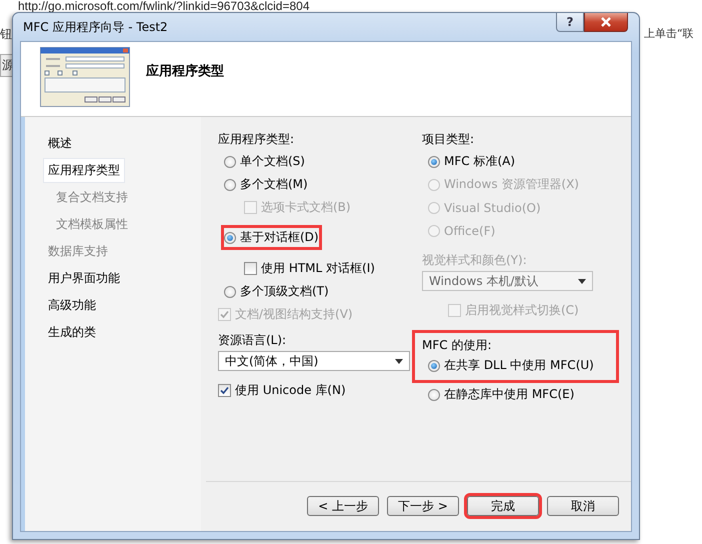  I want to click on group-label: MFC 的使用:, so click(457, 345).